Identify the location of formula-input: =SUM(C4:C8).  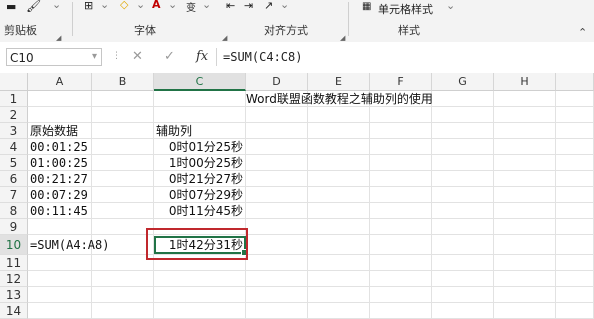
(402, 57).